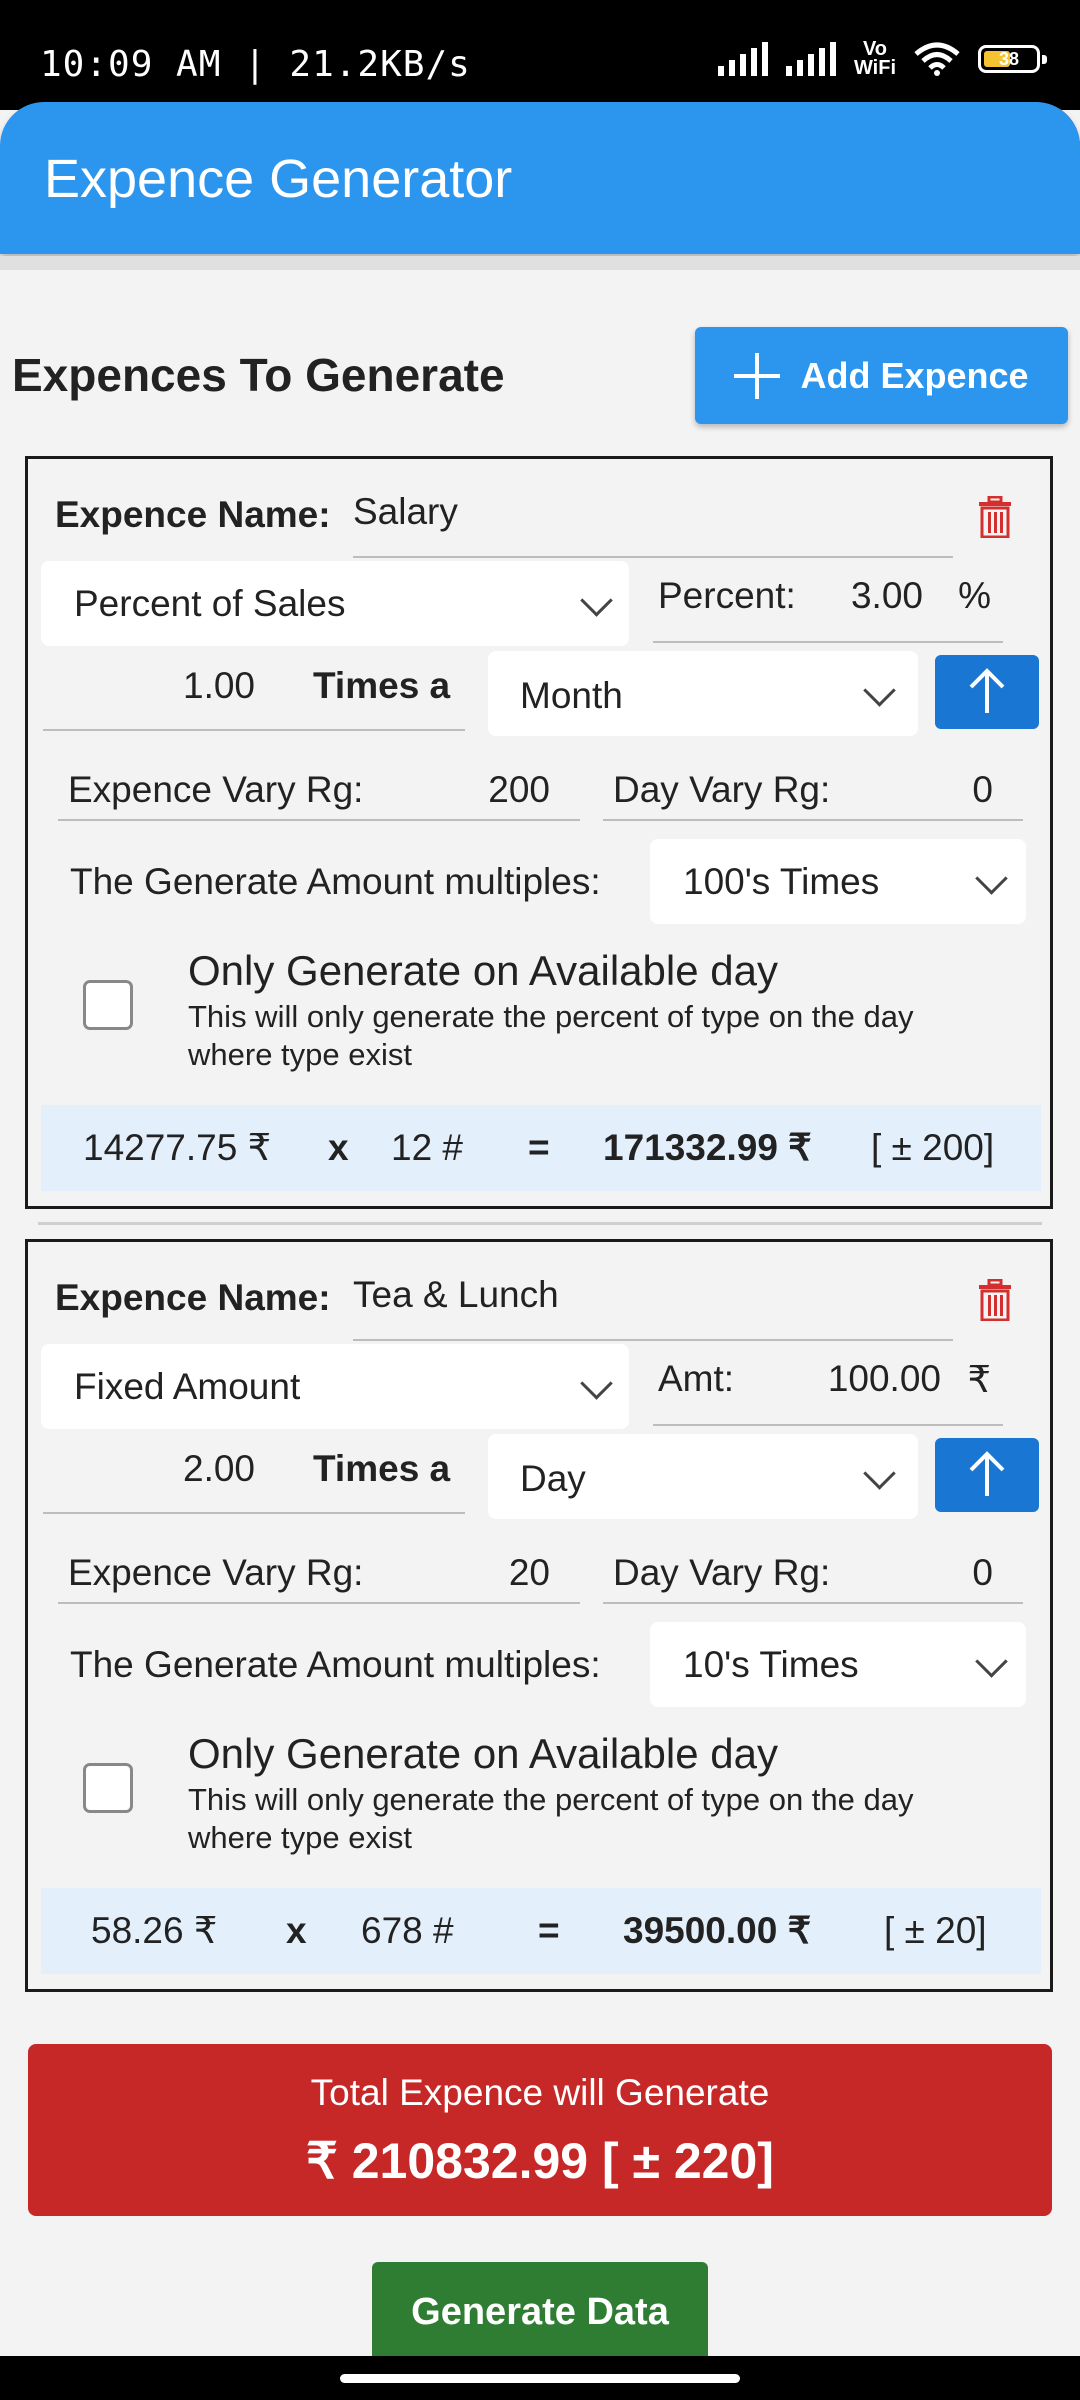  Describe the element at coordinates (335, 1386) in the screenshot. I see `type-dropdown: Fixed Amount` at that location.